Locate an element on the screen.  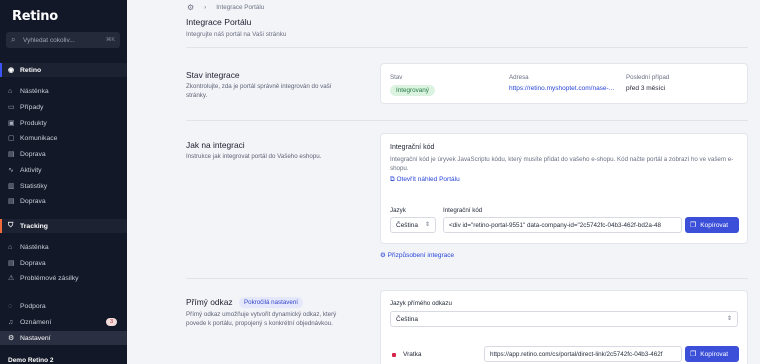
copy-code-button: ❐ Kopírovat is located at coordinates (712, 225).